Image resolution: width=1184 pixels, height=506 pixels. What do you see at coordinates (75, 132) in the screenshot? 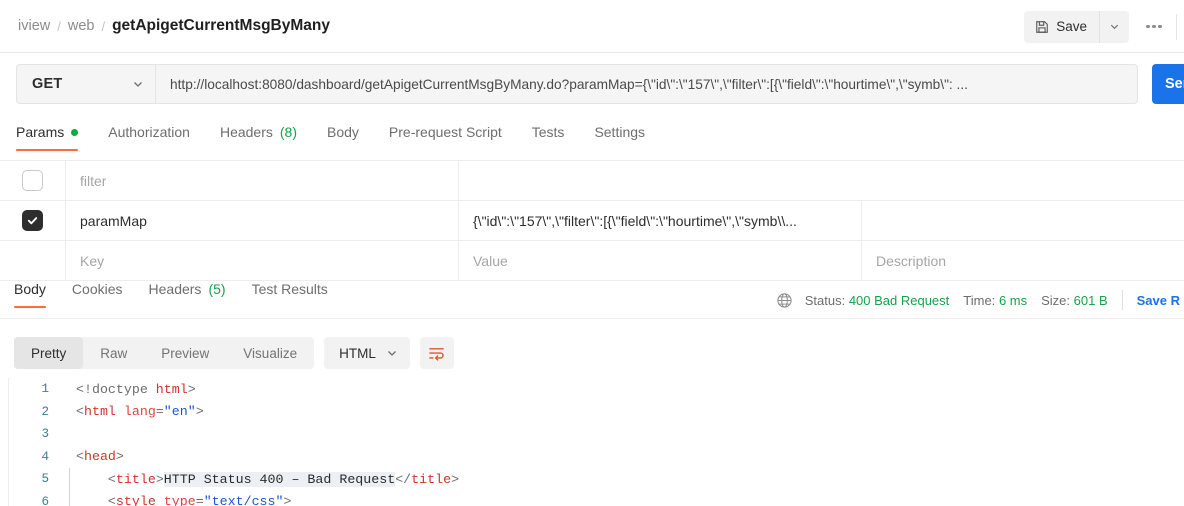
I see `params-modified-dot-icon` at bounding box center [75, 132].